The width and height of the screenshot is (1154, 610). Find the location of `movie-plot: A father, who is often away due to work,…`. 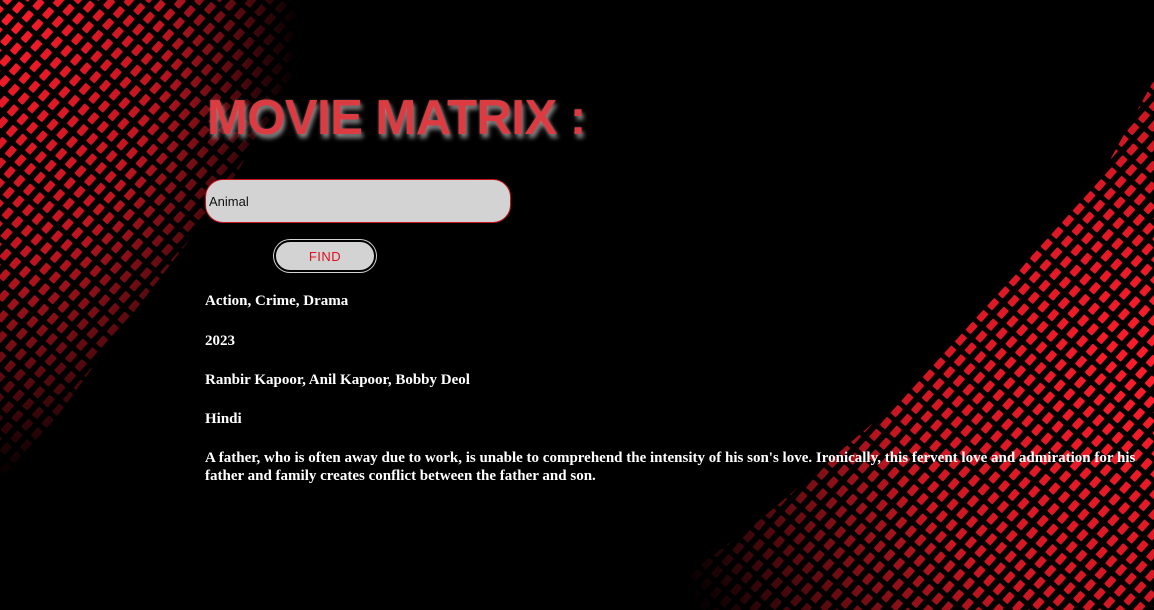

movie-plot: A father, who is often away due to work,… is located at coordinates (670, 467).